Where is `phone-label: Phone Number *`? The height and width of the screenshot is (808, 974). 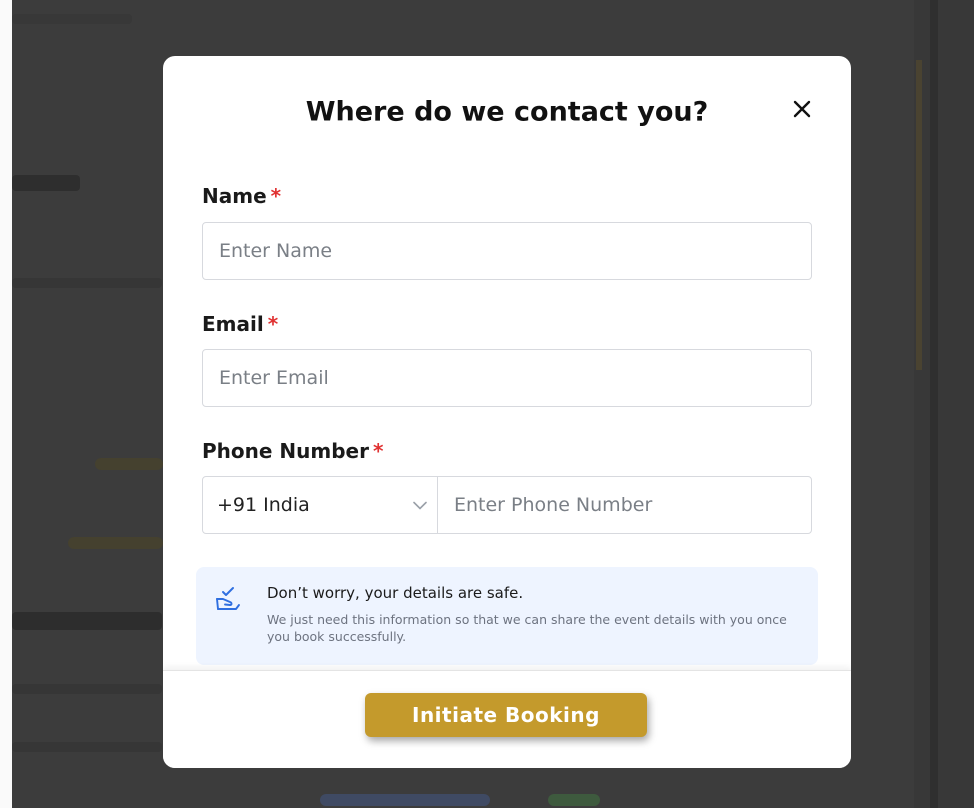
phone-label: Phone Number * is located at coordinates (292, 451).